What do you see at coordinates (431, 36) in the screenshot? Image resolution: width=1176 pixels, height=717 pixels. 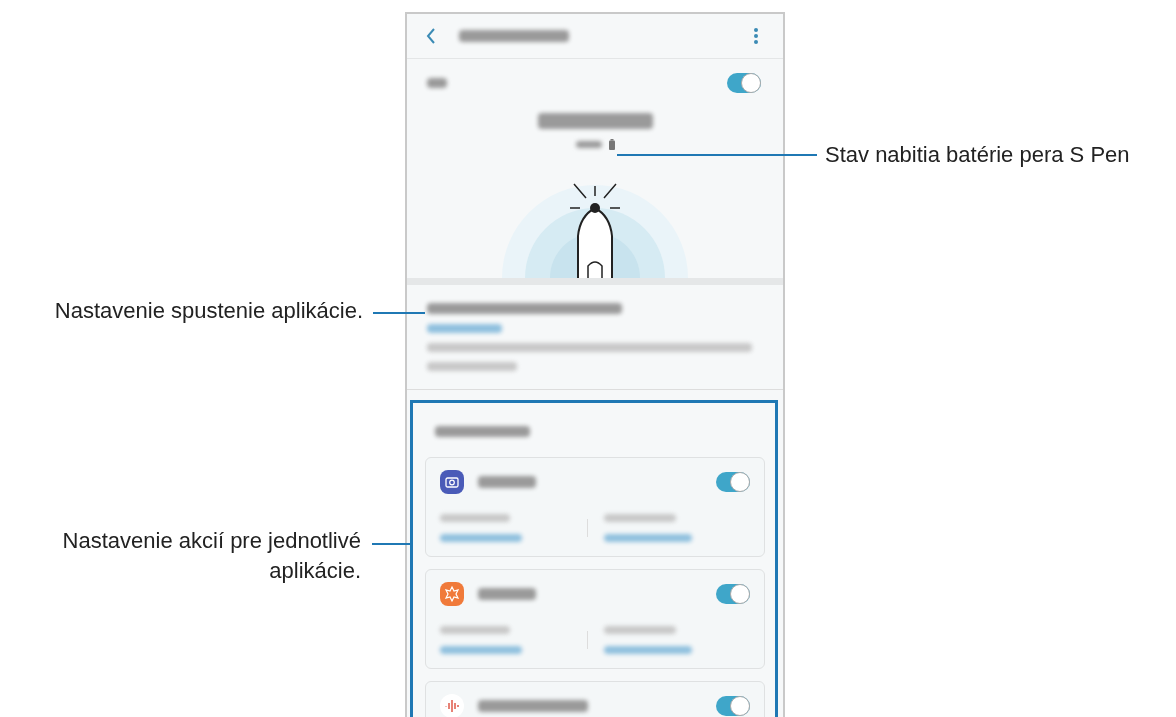 I see `back-icon` at bounding box center [431, 36].